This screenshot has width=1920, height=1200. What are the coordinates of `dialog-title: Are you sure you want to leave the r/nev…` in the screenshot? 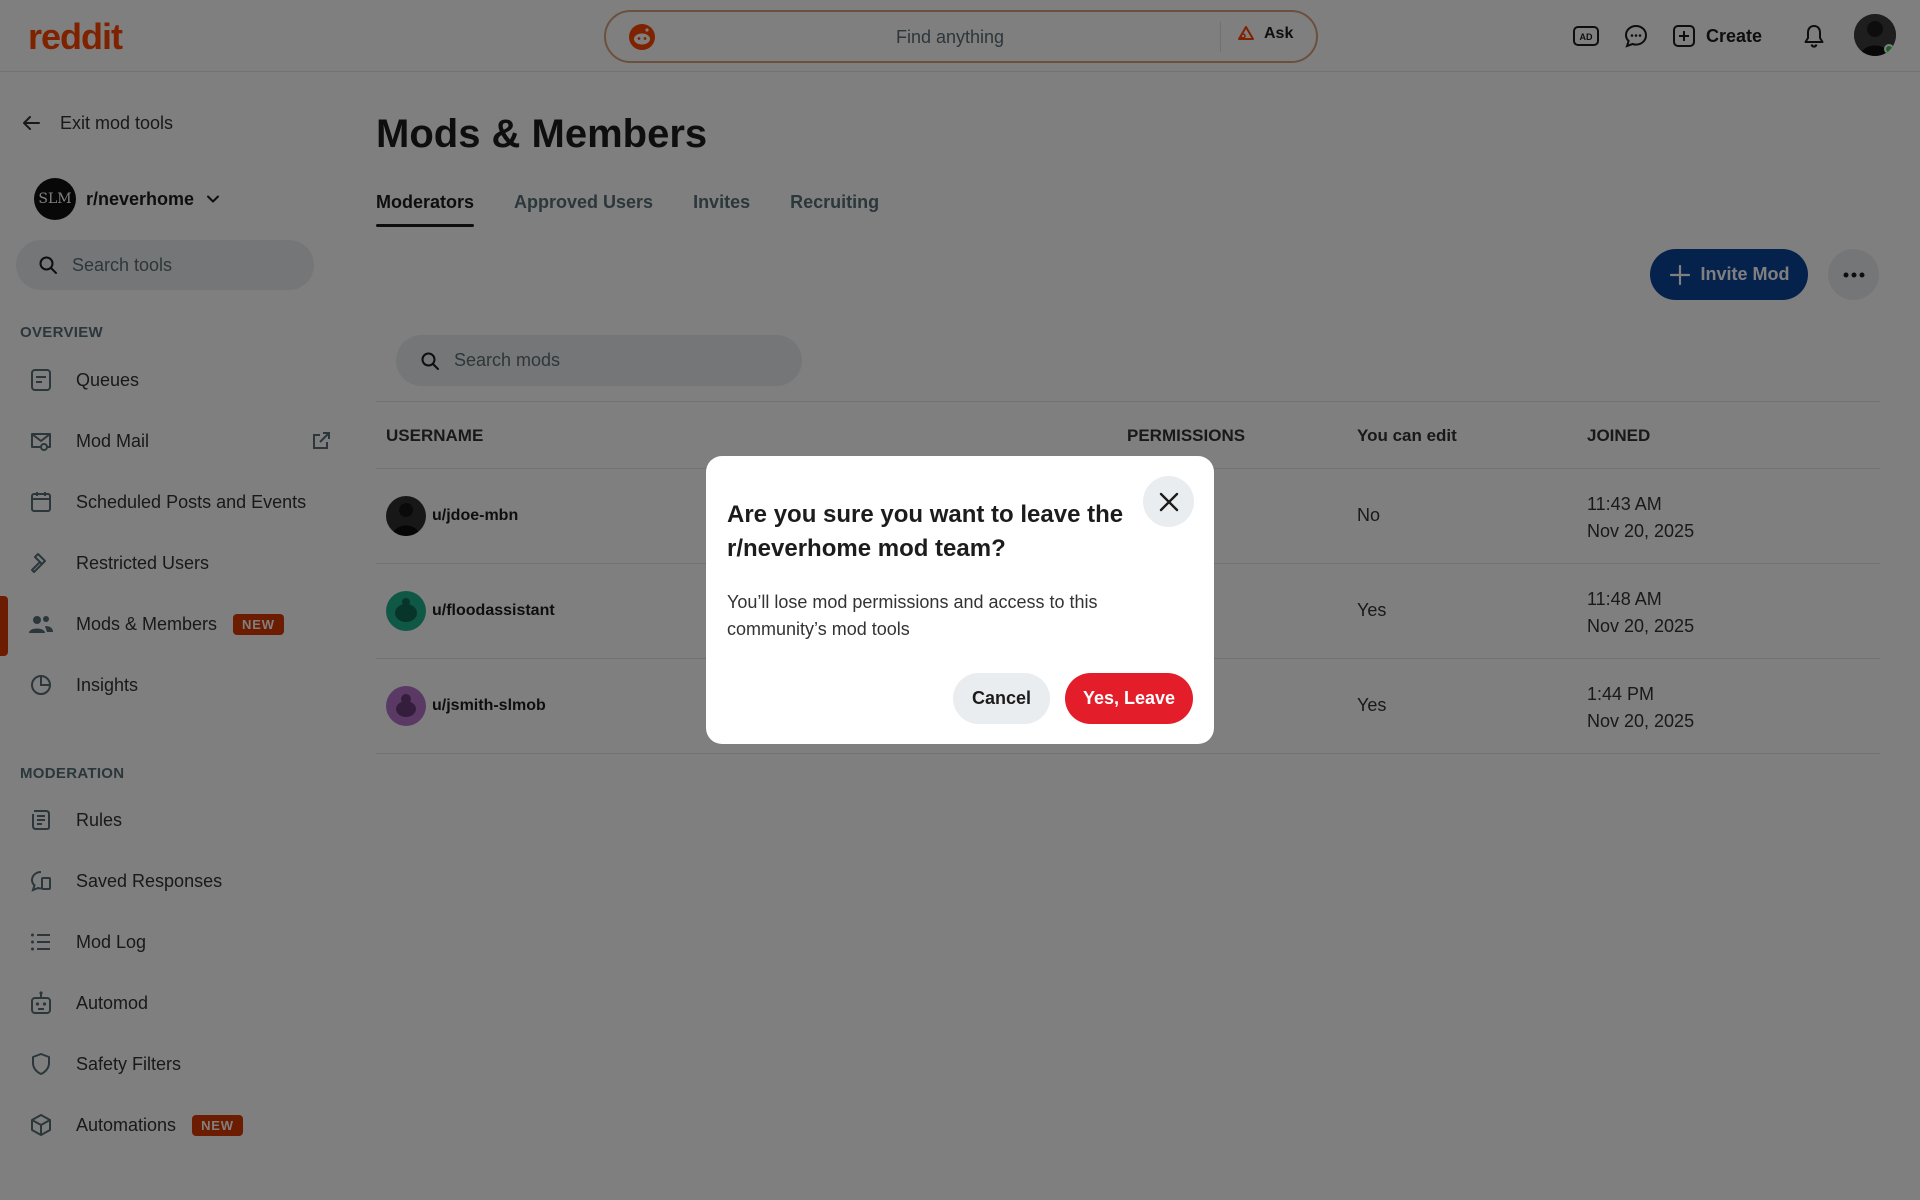 It's located at (925, 531).